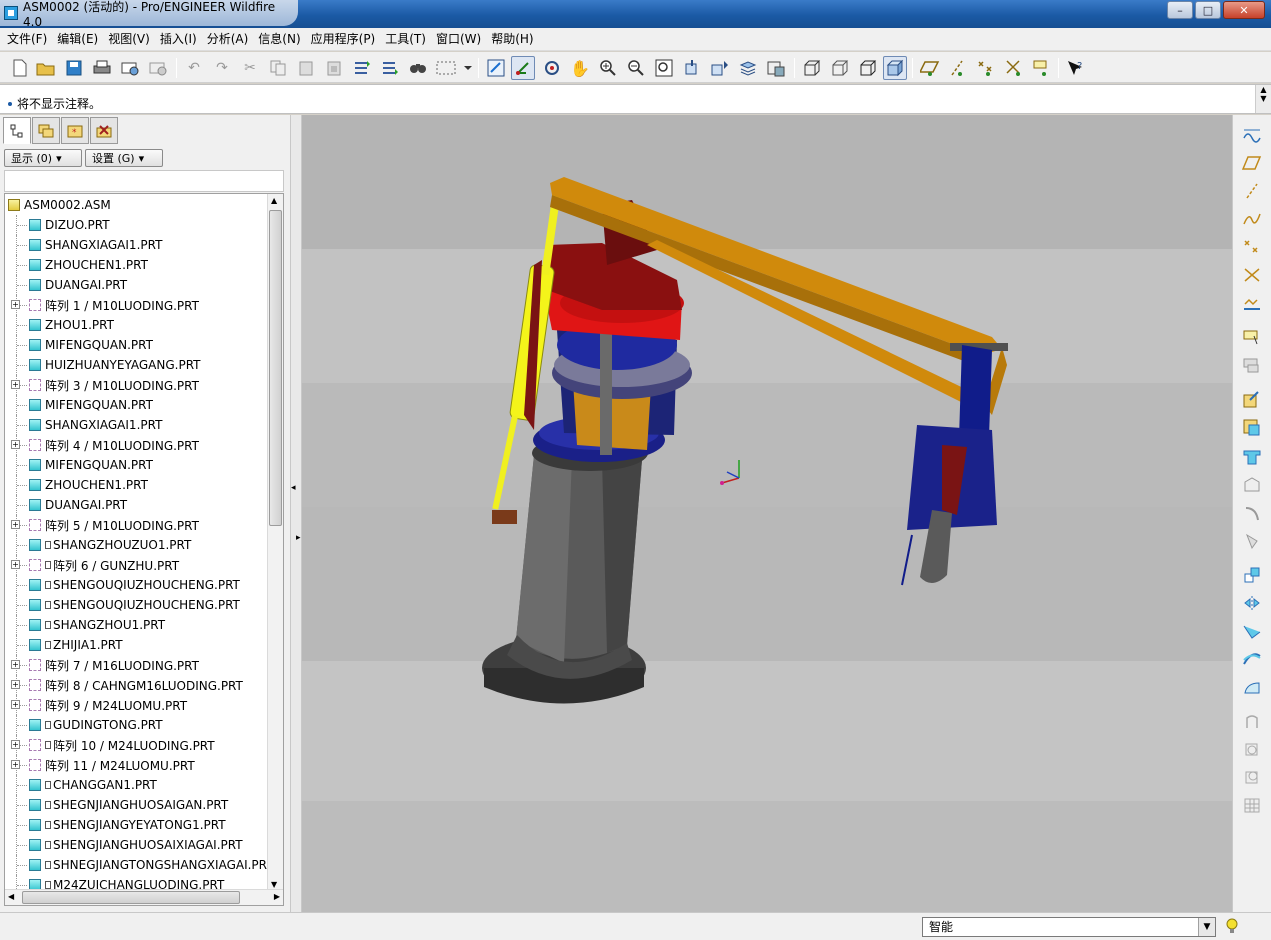 This screenshot has width=1271, height=940. I want to click on rib-tool-icon, so click(1252, 513).